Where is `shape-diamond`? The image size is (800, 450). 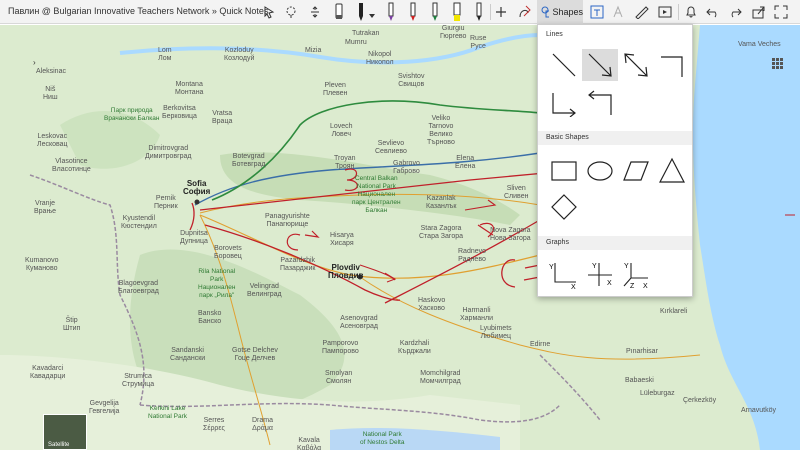
shape-diamond is located at coordinates (564, 207).